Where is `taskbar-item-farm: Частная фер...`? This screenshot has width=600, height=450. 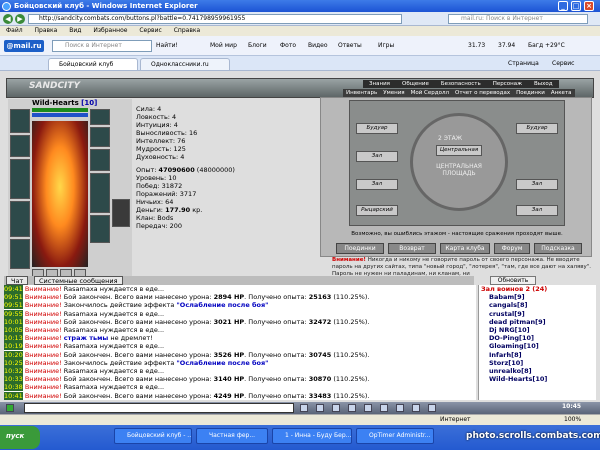
taskbar-item-farm: Частная фер... is located at coordinates (232, 436).